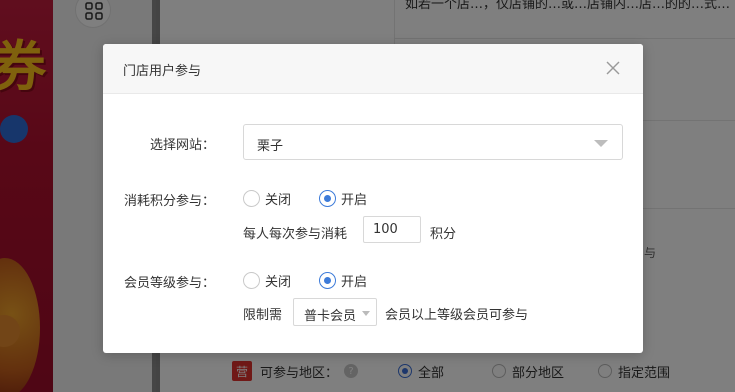  I want to click on points-option-off: 关闭, so click(267, 198).